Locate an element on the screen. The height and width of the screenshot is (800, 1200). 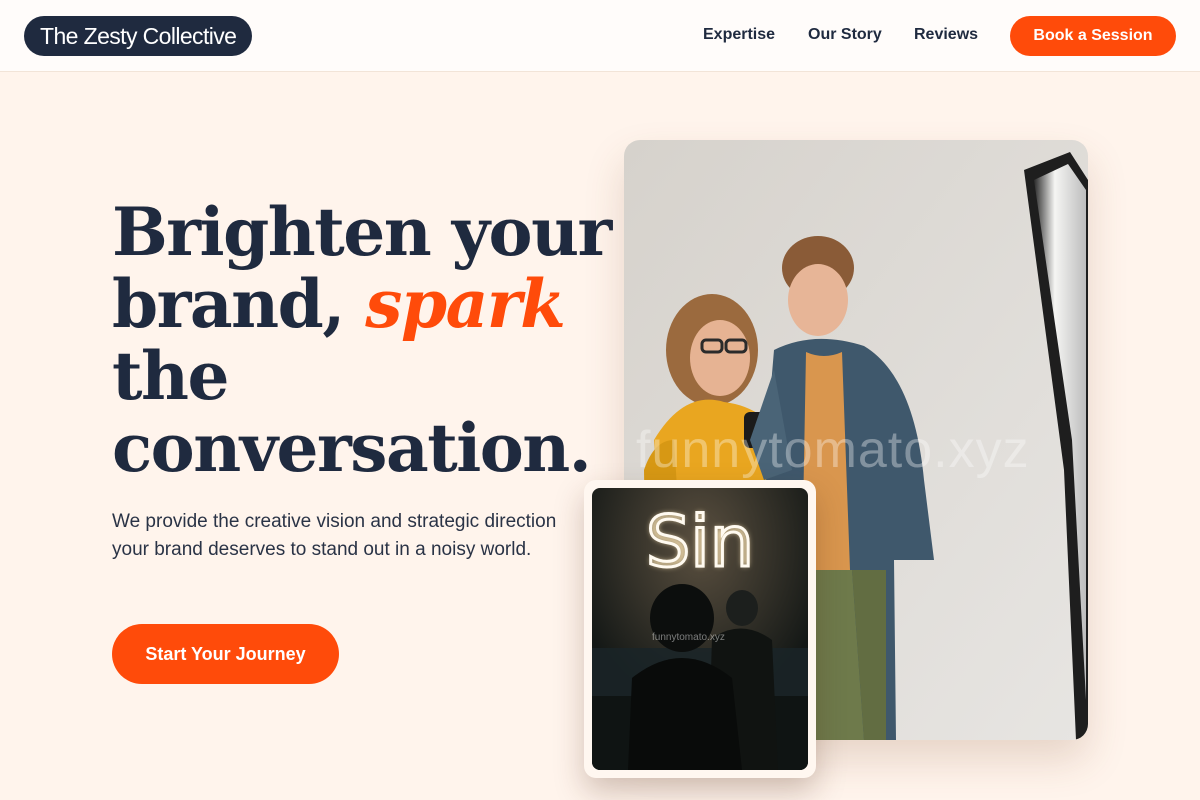
headline-line-3: the is located at coordinates (170, 376).